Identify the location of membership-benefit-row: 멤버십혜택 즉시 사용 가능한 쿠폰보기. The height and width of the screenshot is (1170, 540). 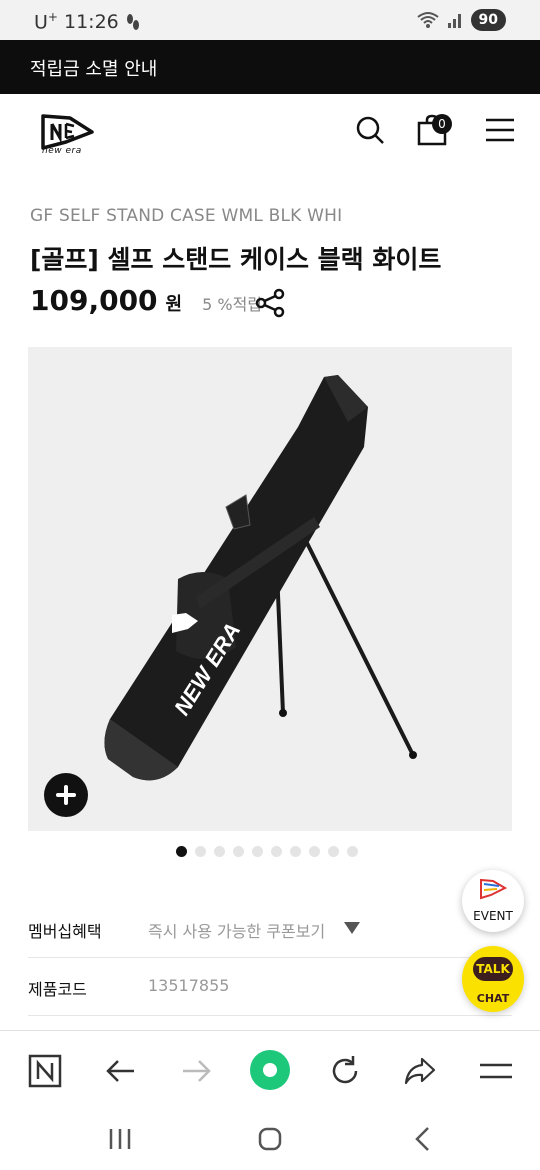
(270, 929).